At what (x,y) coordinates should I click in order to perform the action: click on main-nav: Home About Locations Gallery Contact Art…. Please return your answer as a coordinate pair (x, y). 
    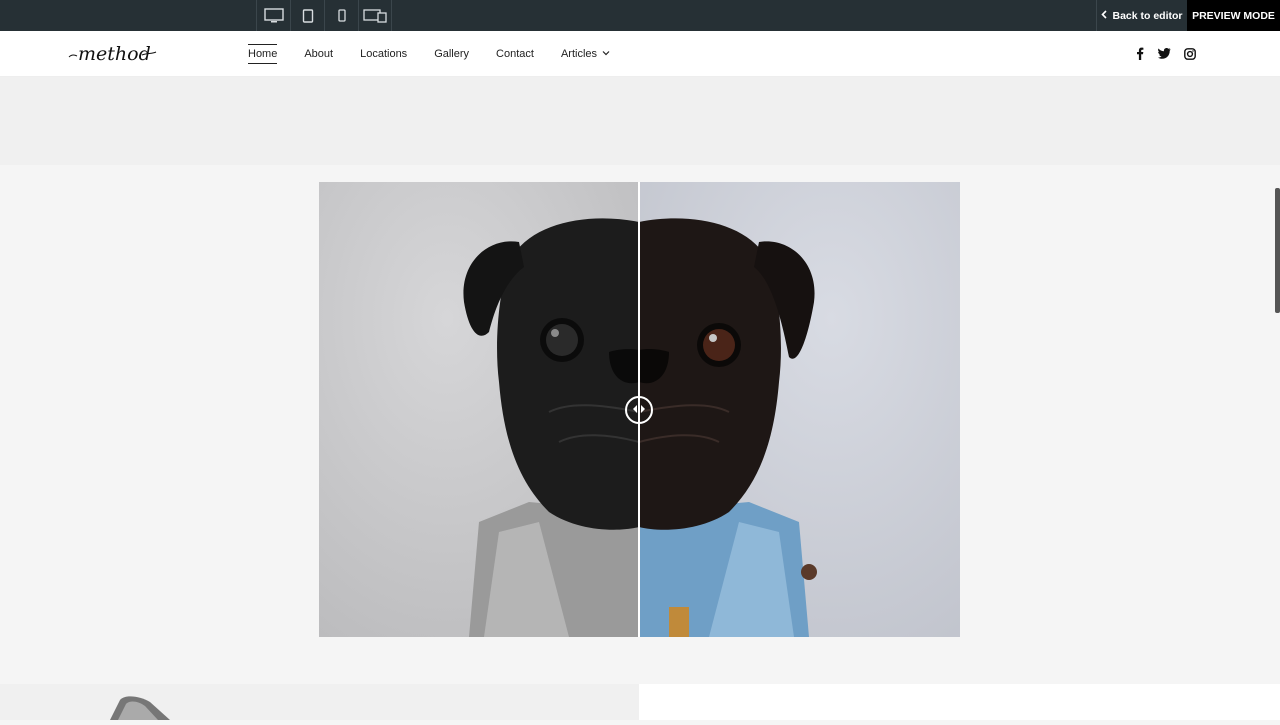
    Looking at the image, I should click on (442, 54).